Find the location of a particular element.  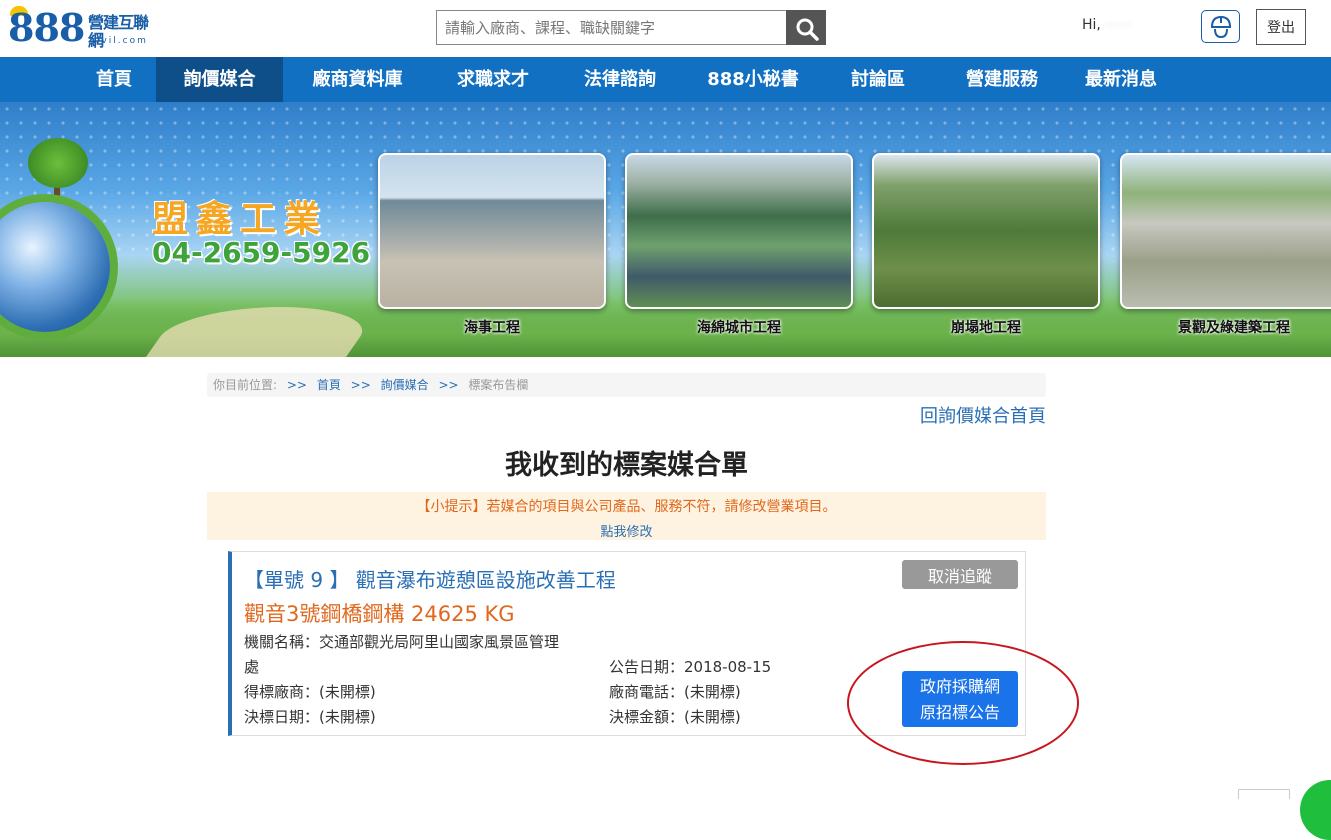

banner-caption: 景觀及綠建築工程 is located at coordinates (1234, 328).